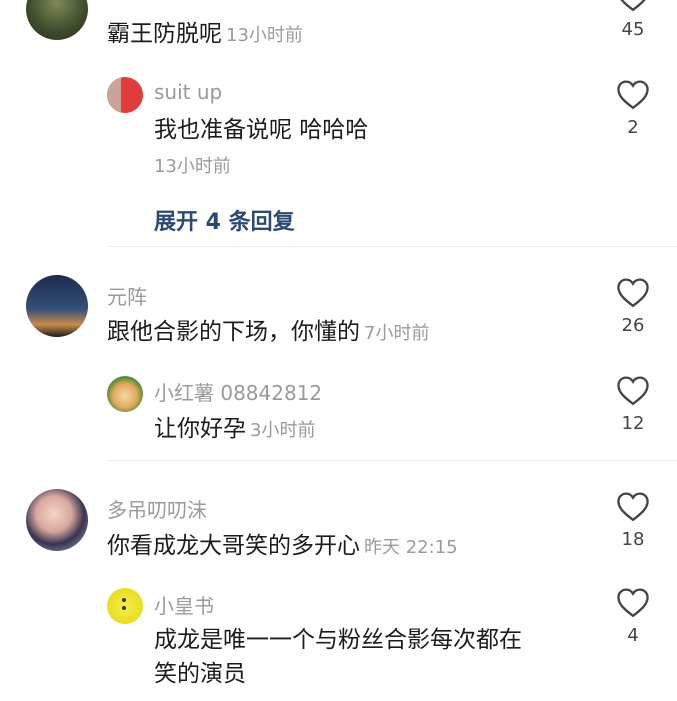 Image resolution: width=677 pixels, height=701 pixels. What do you see at coordinates (233, 546) in the screenshot?
I see `comment-body: 你看成龙大哥笑的多开心` at bounding box center [233, 546].